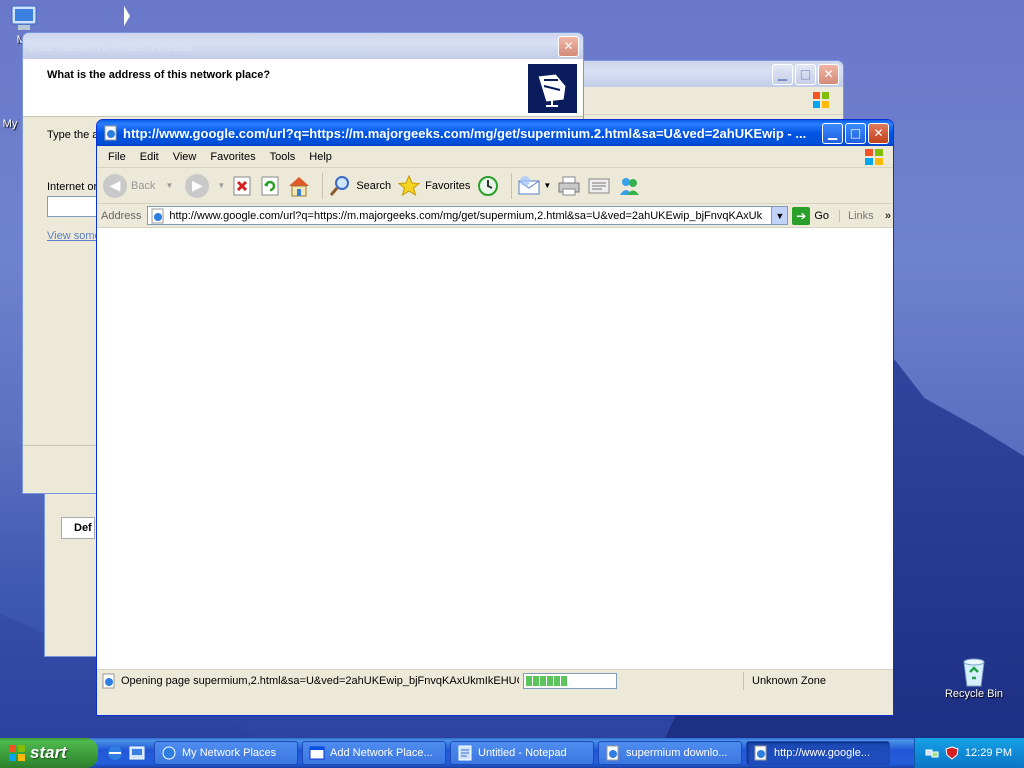  I want to click on stop-button, so click(242, 186).